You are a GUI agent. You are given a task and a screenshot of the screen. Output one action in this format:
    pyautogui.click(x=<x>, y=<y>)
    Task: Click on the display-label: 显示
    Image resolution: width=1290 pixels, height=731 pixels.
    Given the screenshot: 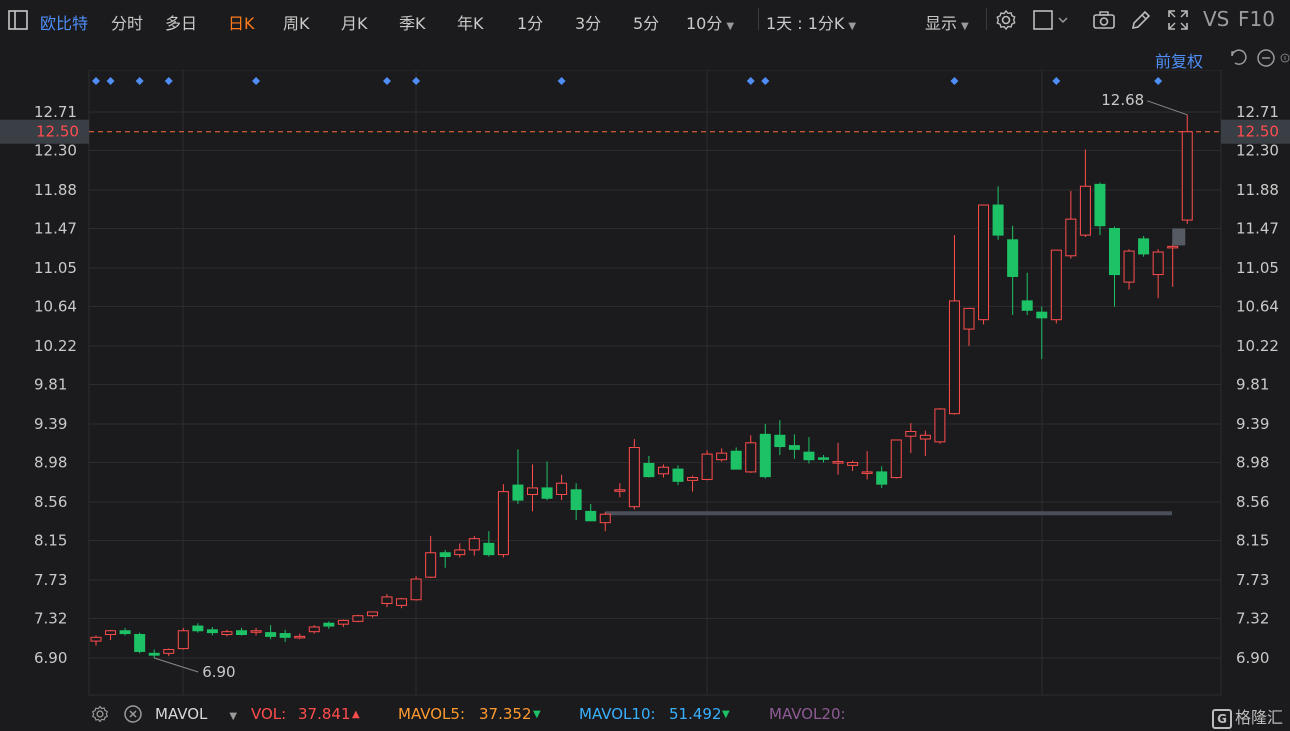 What is the action you would take?
    pyautogui.click(x=941, y=23)
    